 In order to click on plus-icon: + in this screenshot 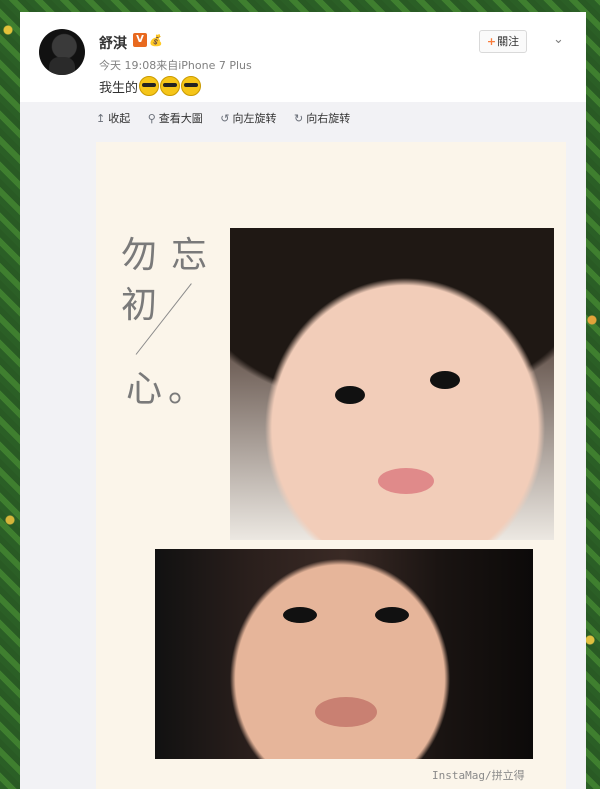, I will do `click(491, 41)`.